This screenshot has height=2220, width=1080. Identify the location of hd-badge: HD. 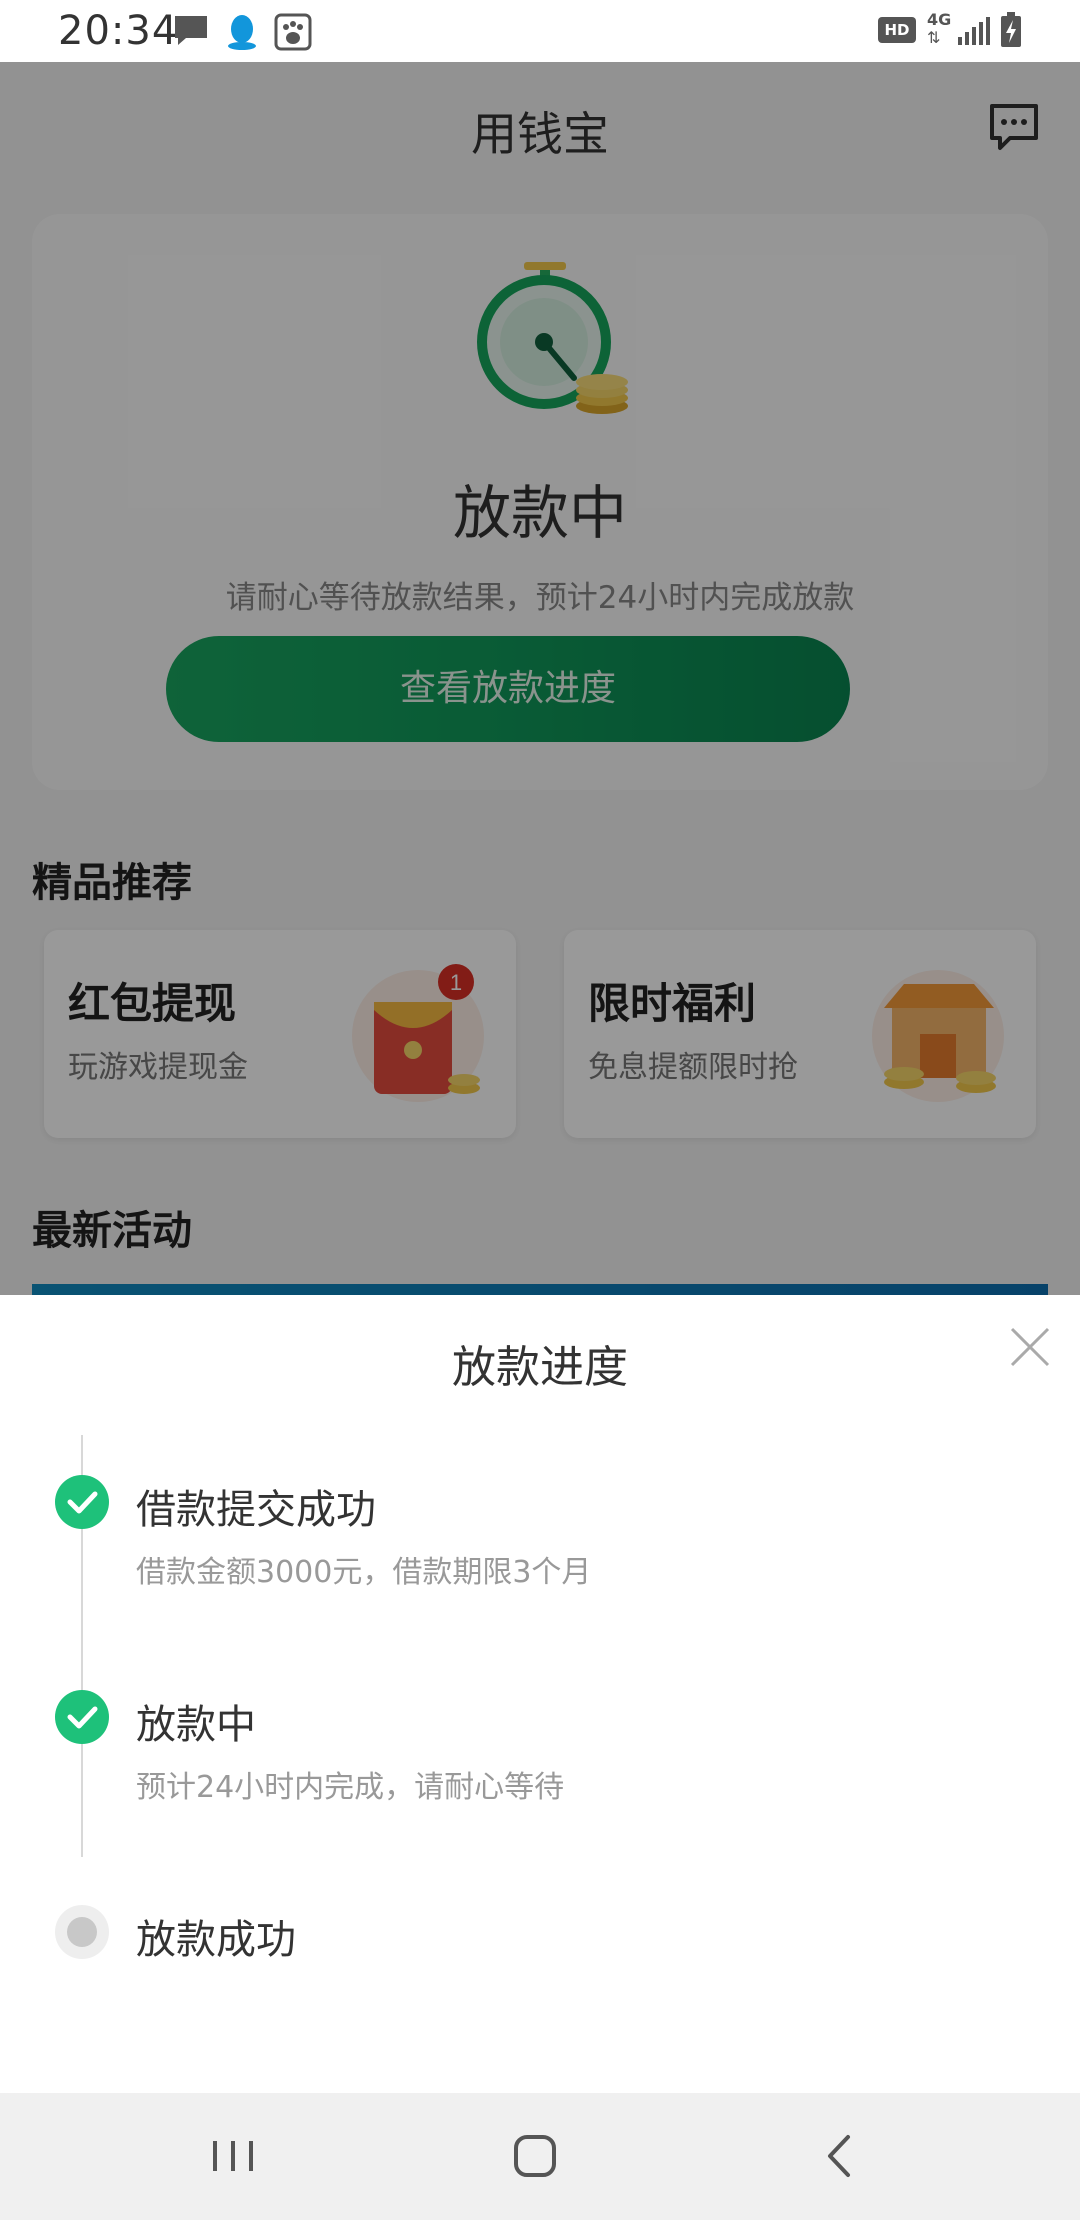
(897, 30).